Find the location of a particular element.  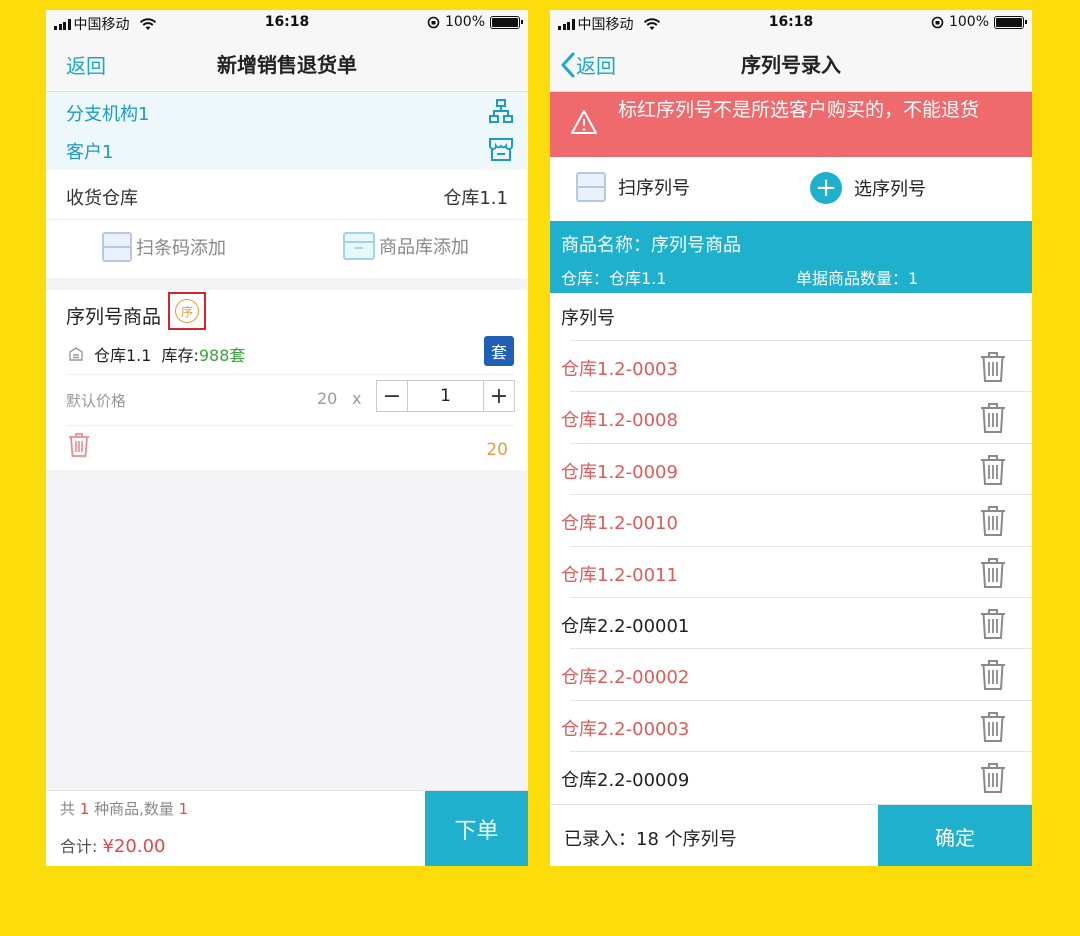

serial-footer: 已录入：18 个序列号 确定 is located at coordinates (791, 835).